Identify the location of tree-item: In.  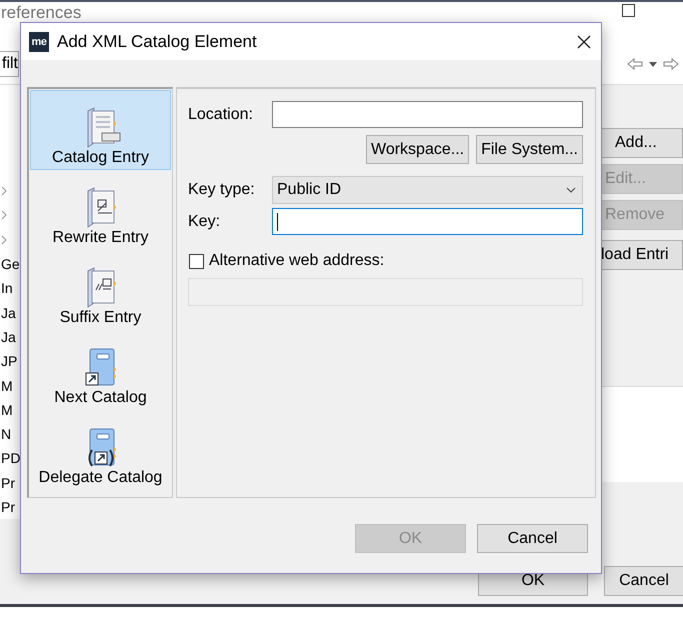
(7, 288).